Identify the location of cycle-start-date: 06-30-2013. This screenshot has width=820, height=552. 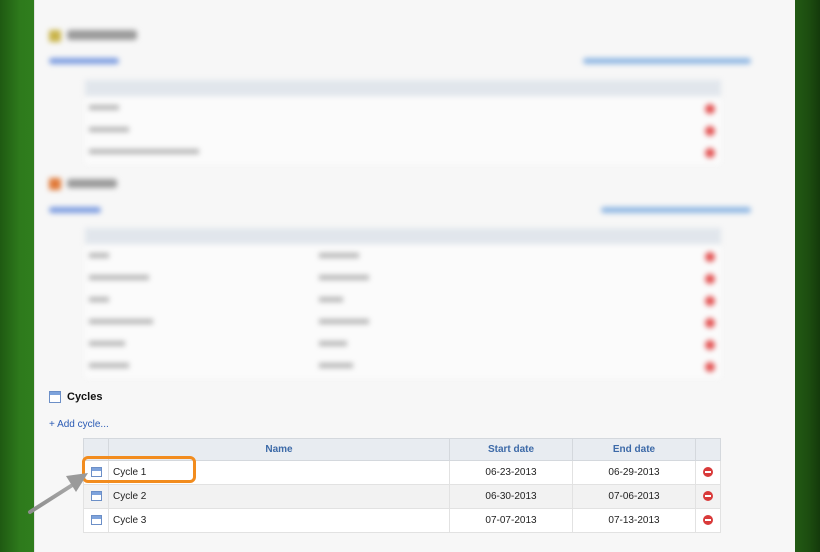
(511, 496).